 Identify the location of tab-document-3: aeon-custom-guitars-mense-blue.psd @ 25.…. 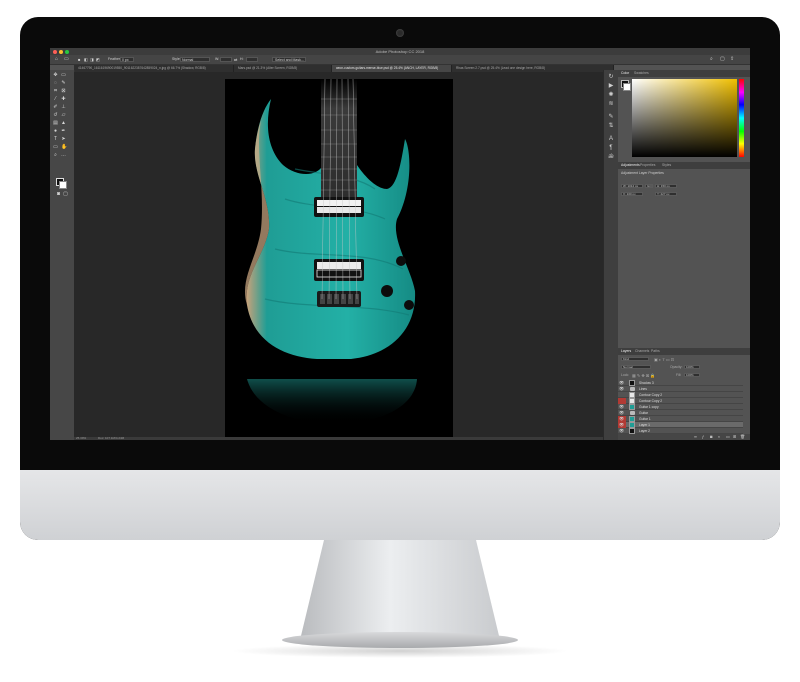
(392, 68).